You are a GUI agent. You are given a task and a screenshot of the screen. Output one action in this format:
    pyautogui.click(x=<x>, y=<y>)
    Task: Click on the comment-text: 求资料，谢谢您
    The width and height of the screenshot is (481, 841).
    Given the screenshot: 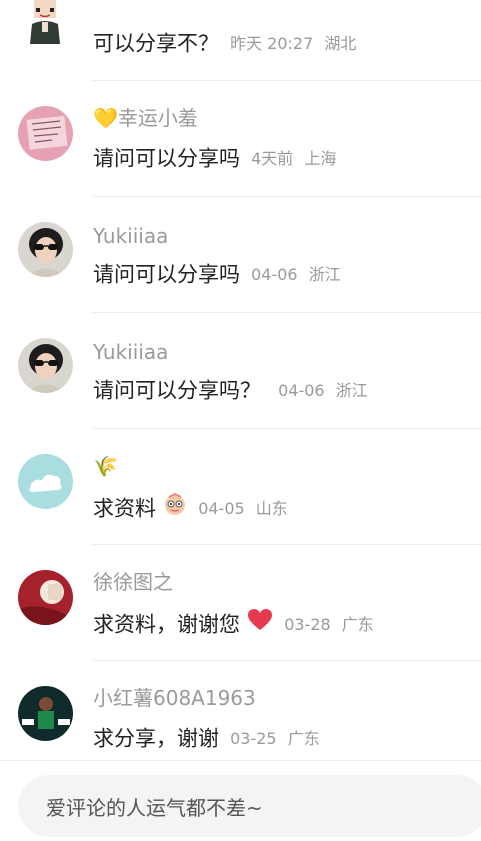 What is the action you would take?
    pyautogui.click(x=166, y=624)
    